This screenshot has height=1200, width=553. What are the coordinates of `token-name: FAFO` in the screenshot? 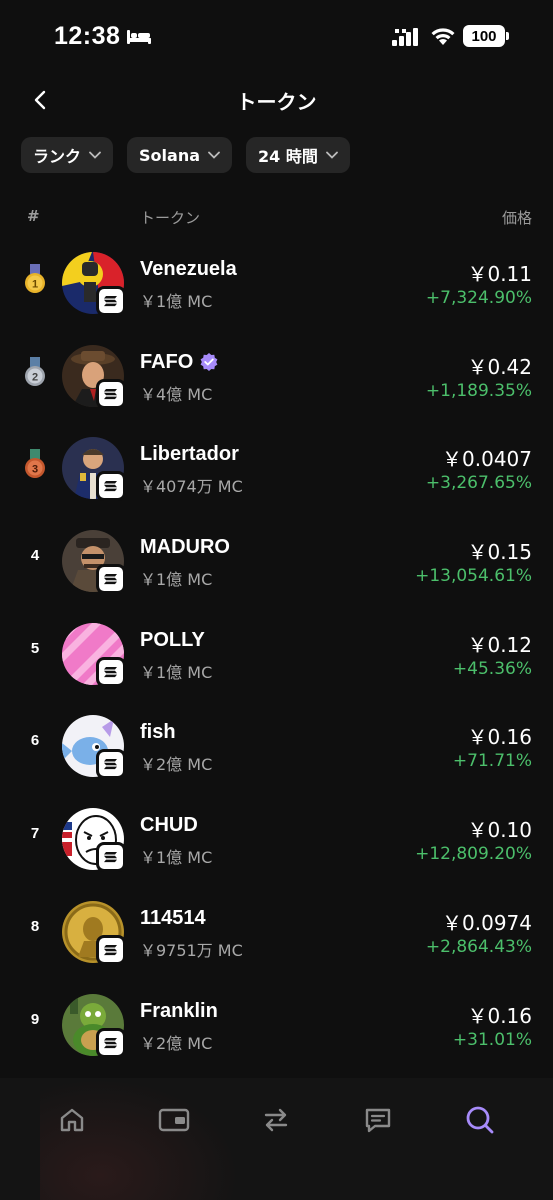 It's located at (179, 362).